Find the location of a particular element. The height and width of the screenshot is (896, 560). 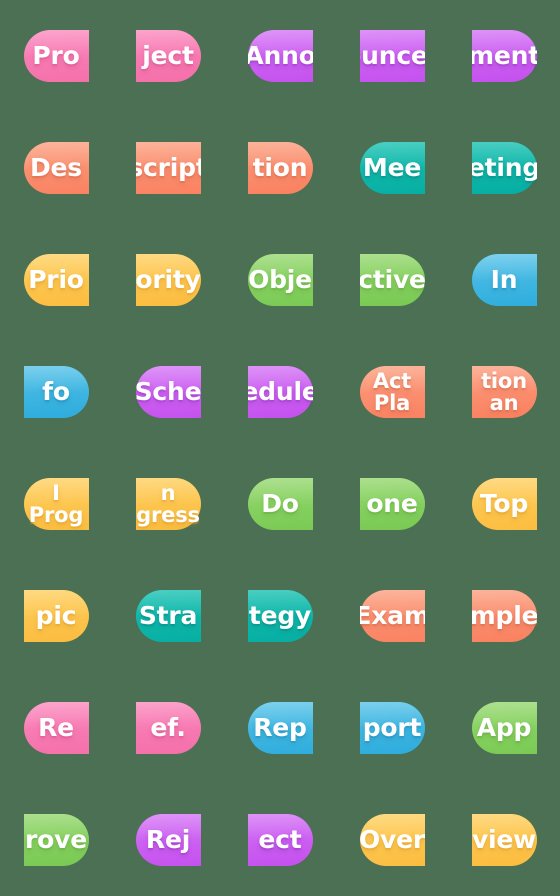

sticker-tile: Re is located at coordinates (56, 728).